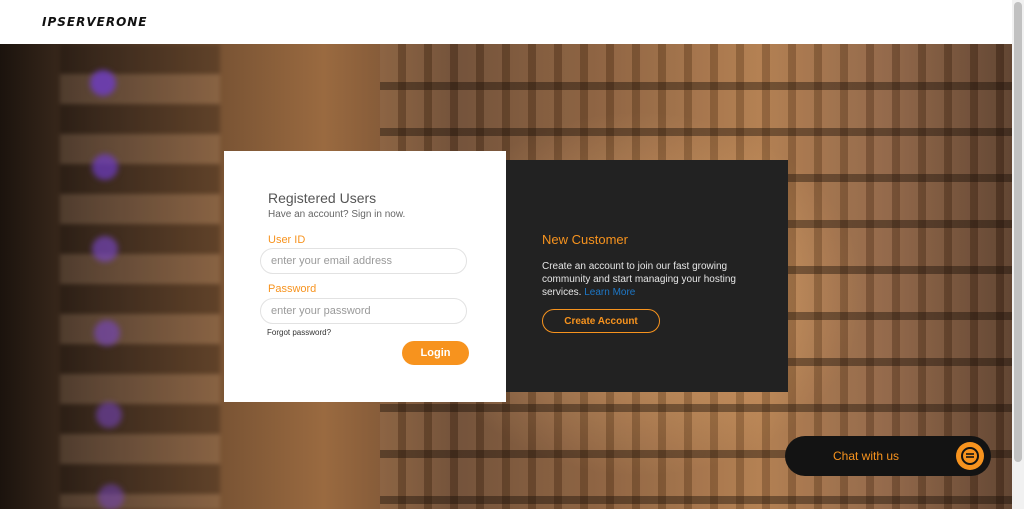 The image size is (1024, 509). I want to click on scrollbar-thumb, so click(1018, 232).